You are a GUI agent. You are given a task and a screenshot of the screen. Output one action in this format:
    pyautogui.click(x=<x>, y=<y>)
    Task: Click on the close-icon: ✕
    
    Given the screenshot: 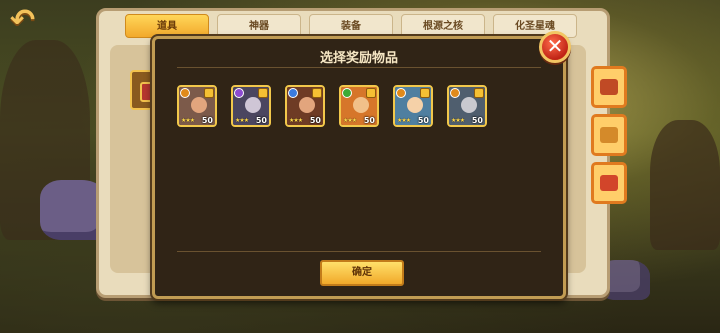 What is the action you would take?
    pyautogui.click(x=555, y=47)
    